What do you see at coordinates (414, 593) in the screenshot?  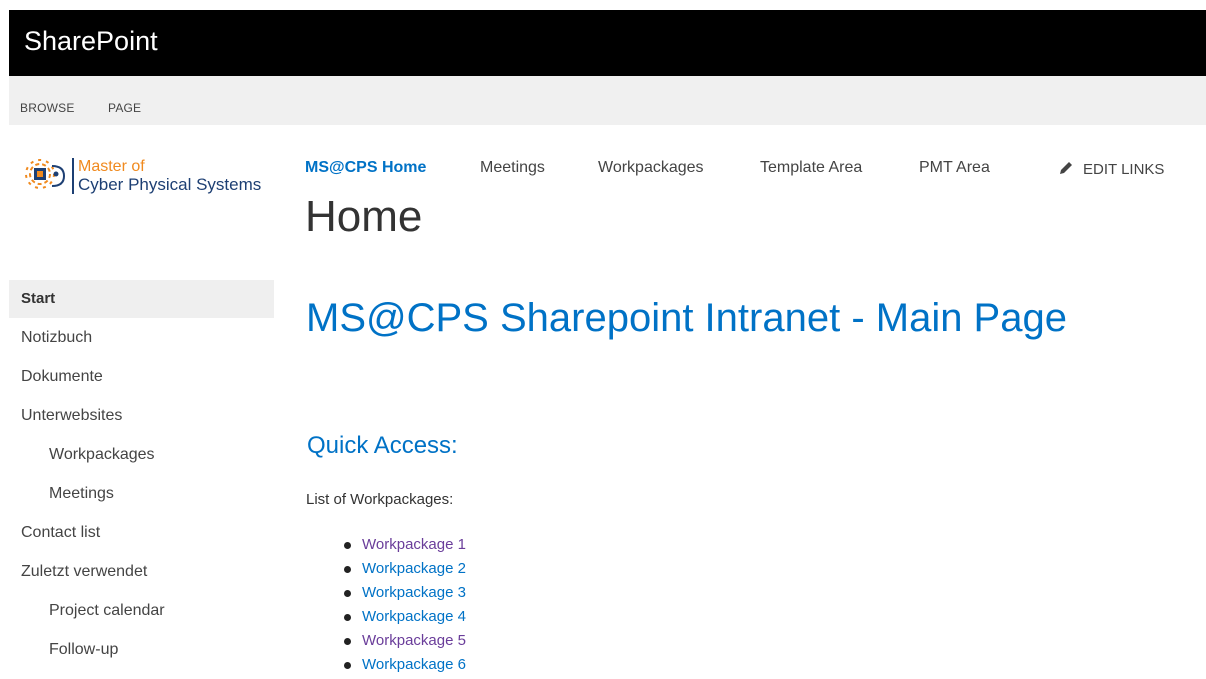 I see `workpackage-3-link: Workpackage 3` at bounding box center [414, 593].